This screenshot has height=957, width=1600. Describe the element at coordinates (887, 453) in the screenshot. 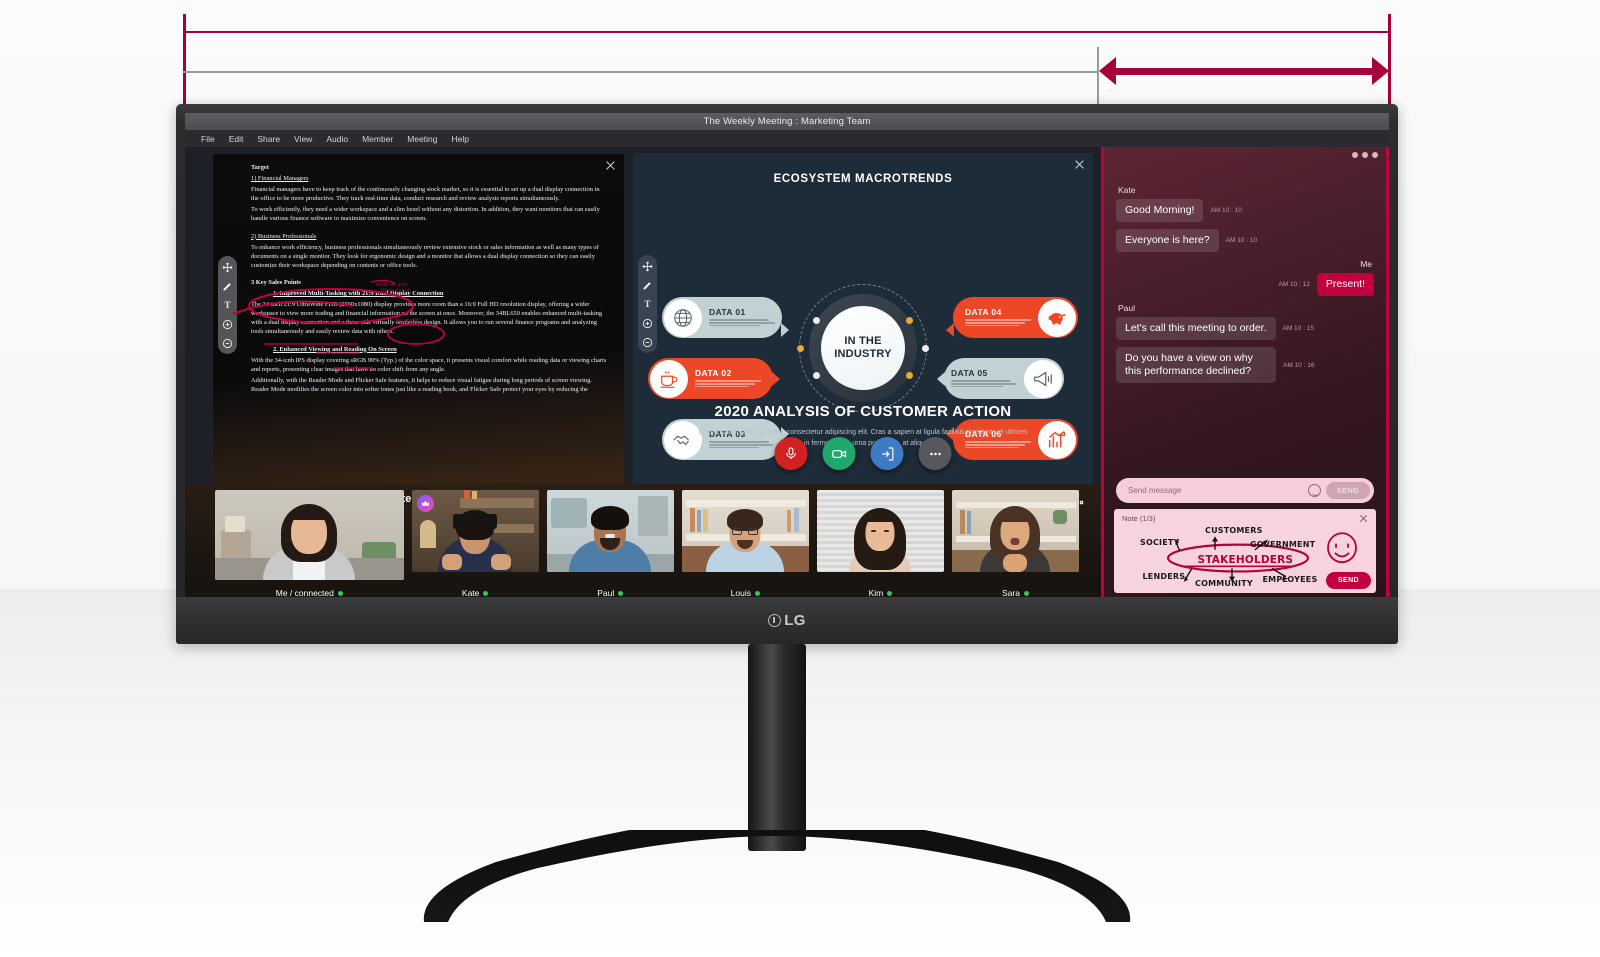

I see `share-button` at that location.